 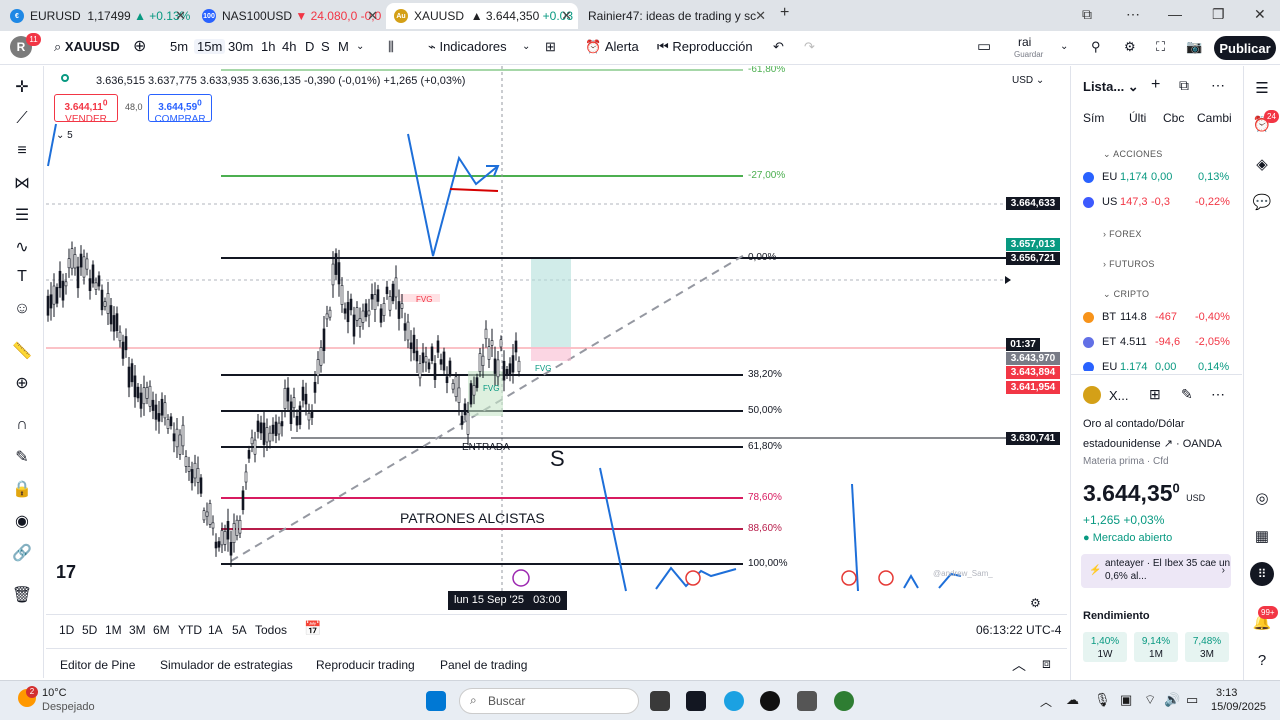 I want to click on range-all: Todos, so click(x=271, y=630).